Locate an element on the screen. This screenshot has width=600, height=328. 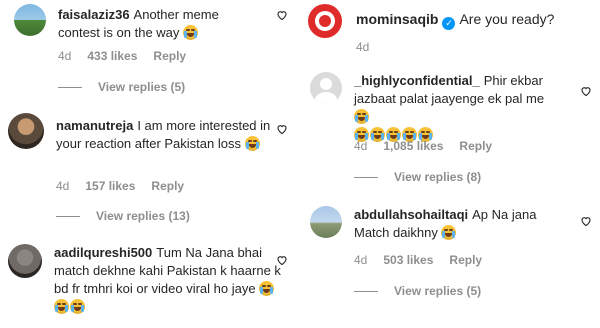
comment-username: faisalaziz36 is located at coordinates (94, 14).